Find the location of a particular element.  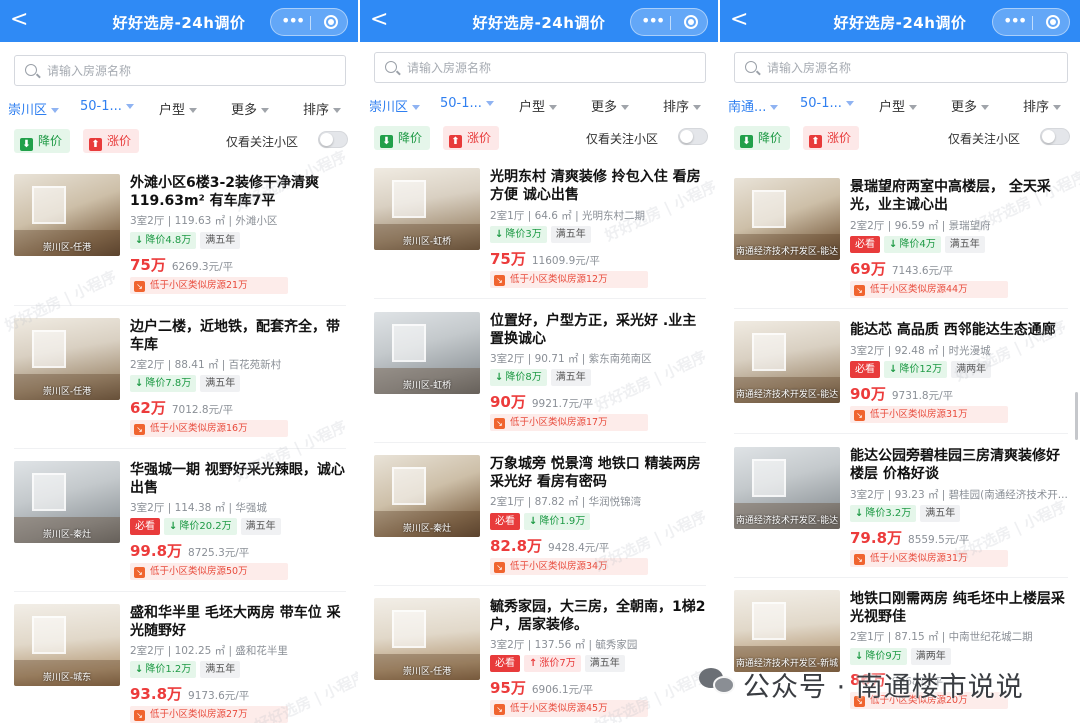

listing-title: 能达公园旁碧桂园三房清爽装修好楼层 价格好谈 is located at coordinates (955, 465).